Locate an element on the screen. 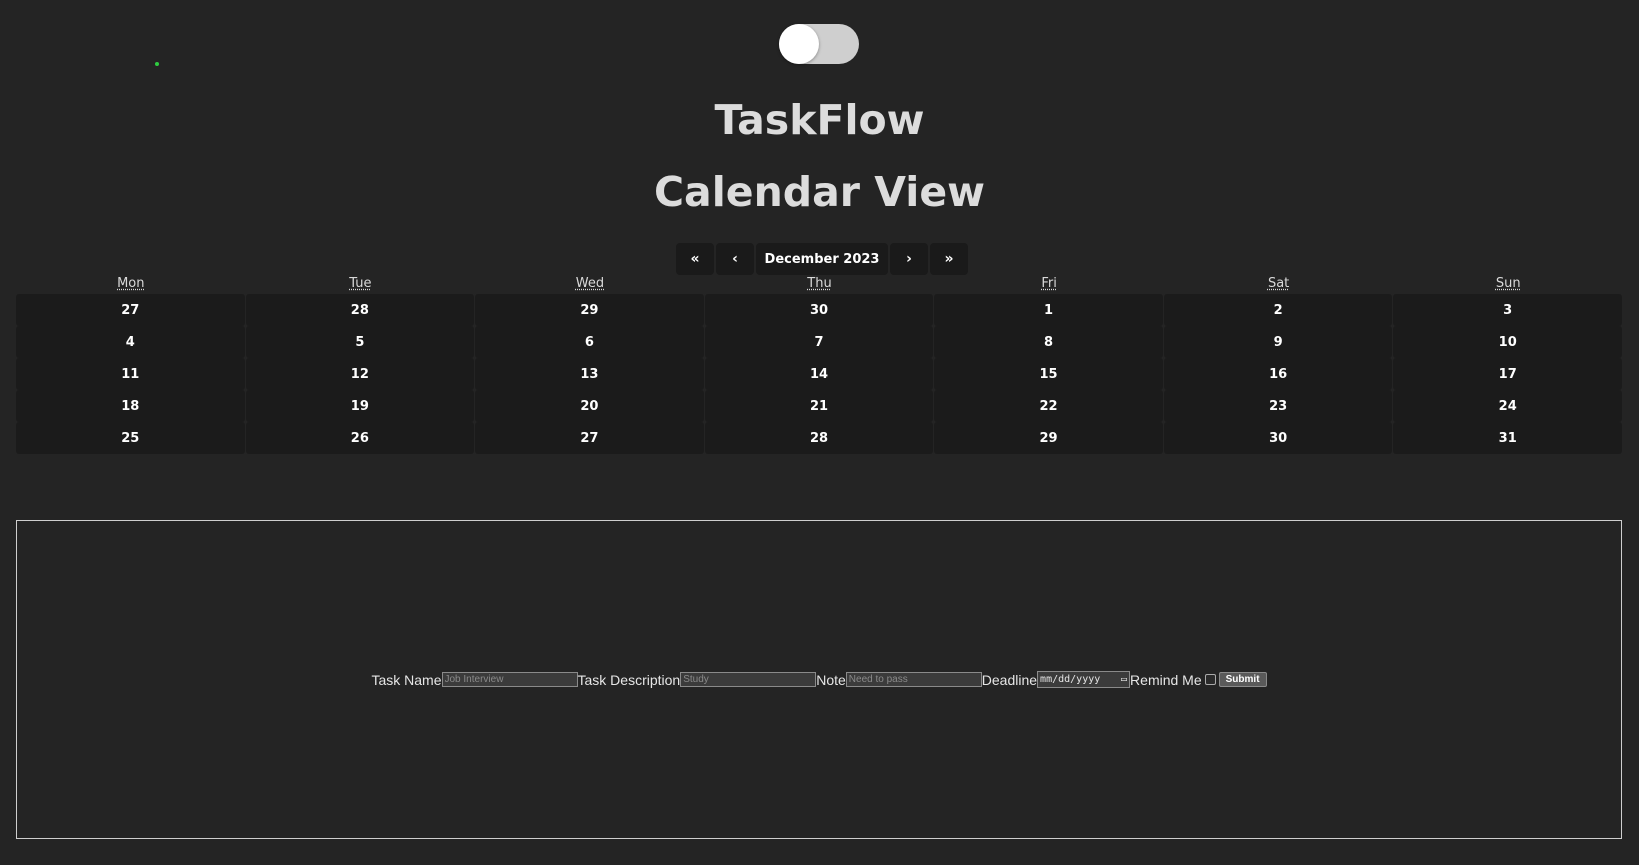  calendar-day-cell: 4 is located at coordinates (130, 342).